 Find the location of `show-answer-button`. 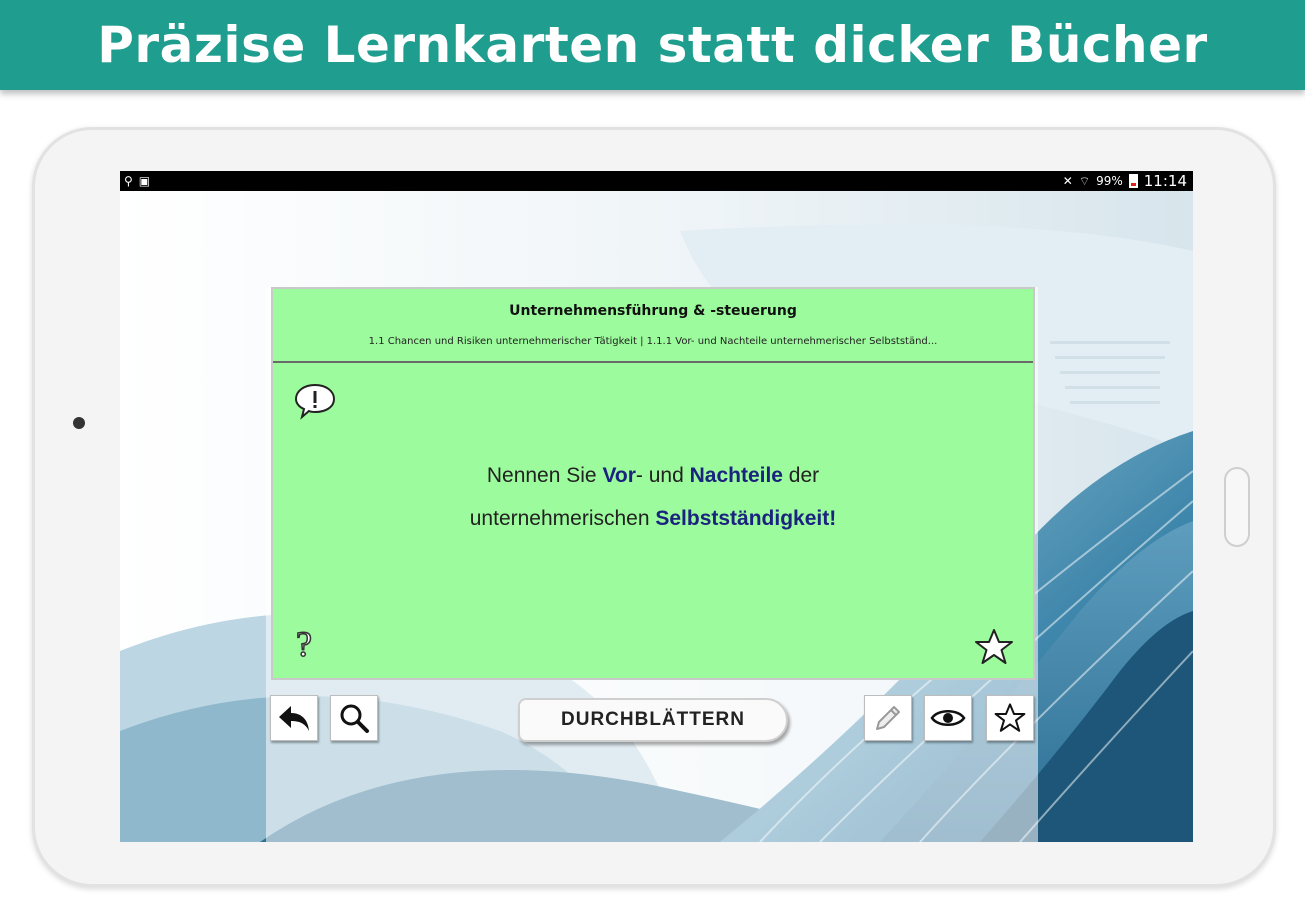

show-answer-button is located at coordinates (948, 718).